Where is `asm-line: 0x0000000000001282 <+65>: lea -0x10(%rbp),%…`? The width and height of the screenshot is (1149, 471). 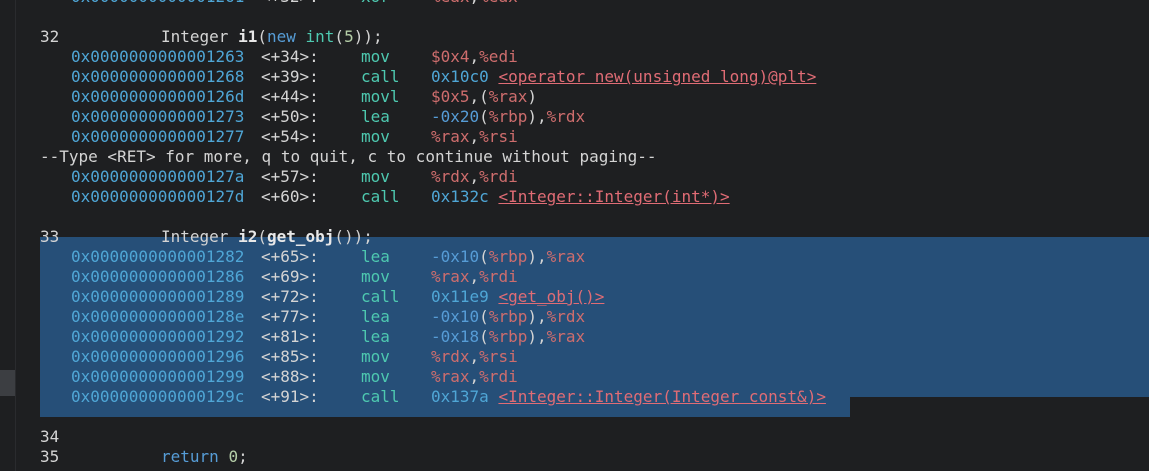
asm-line: 0x0000000000001282 <+65>: lea -0x10(%rbp),%… is located at coordinates (574, 257).